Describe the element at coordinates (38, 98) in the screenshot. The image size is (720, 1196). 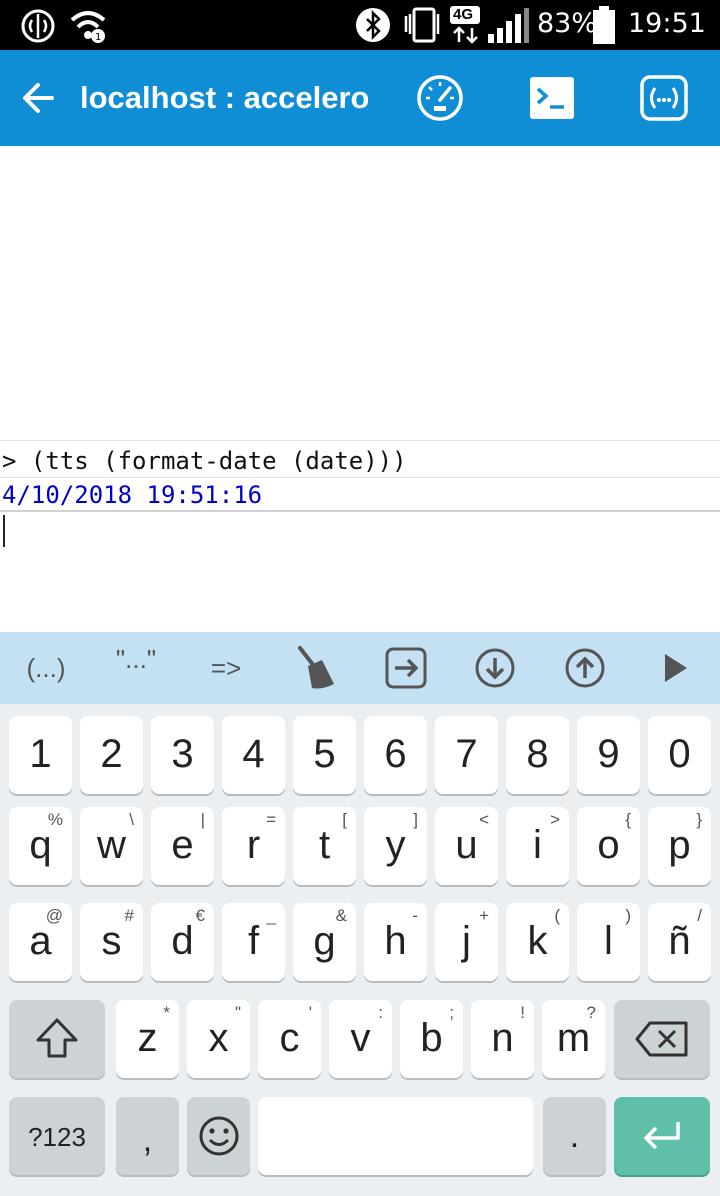
I see `back-arrow-icon` at that location.